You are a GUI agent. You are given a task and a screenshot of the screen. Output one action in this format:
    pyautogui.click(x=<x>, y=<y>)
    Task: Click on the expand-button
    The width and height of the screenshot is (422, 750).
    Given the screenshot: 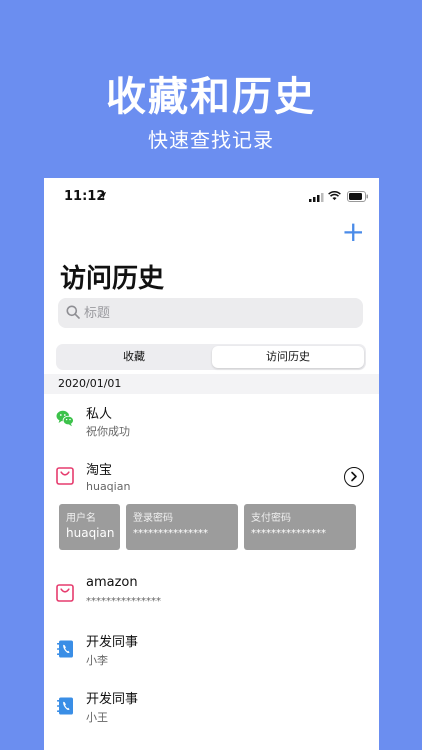 What is the action you would take?
    pyautogui.click(x=354, y=477)
    